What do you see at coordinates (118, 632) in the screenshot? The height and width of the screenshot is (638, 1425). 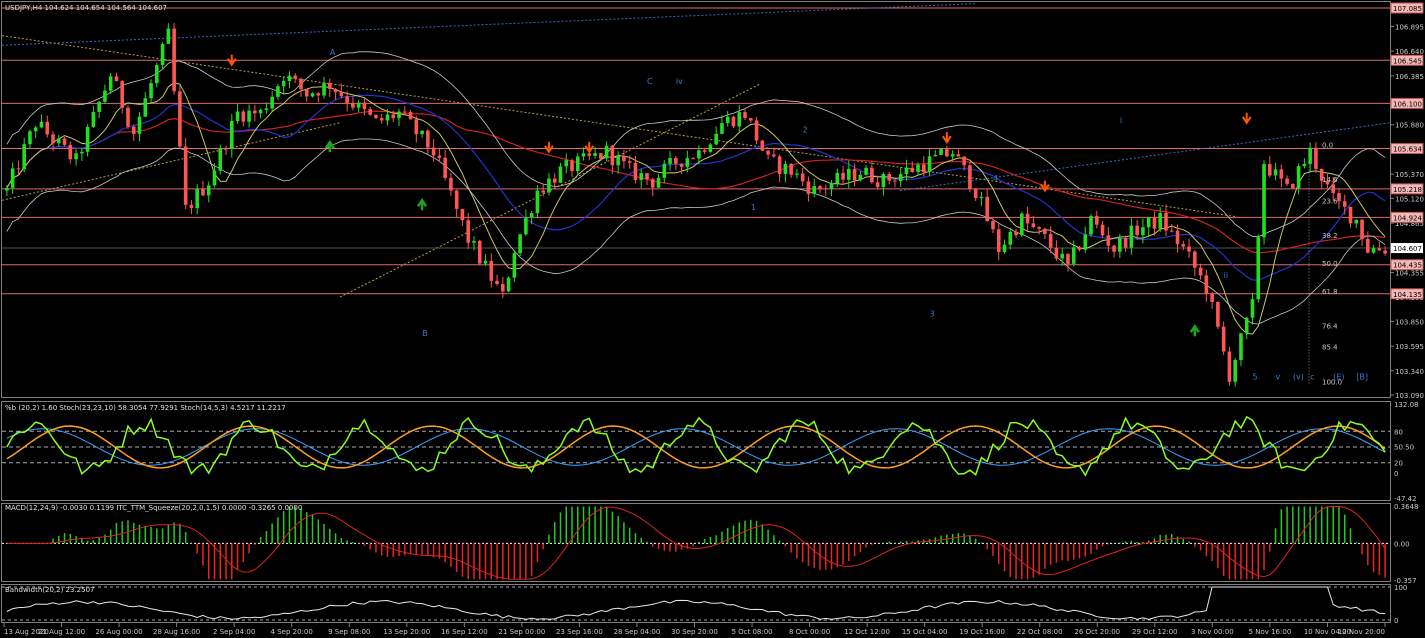 I see `time-tick-label: 26 Aug 00:00` at bounding box center [118, 632].